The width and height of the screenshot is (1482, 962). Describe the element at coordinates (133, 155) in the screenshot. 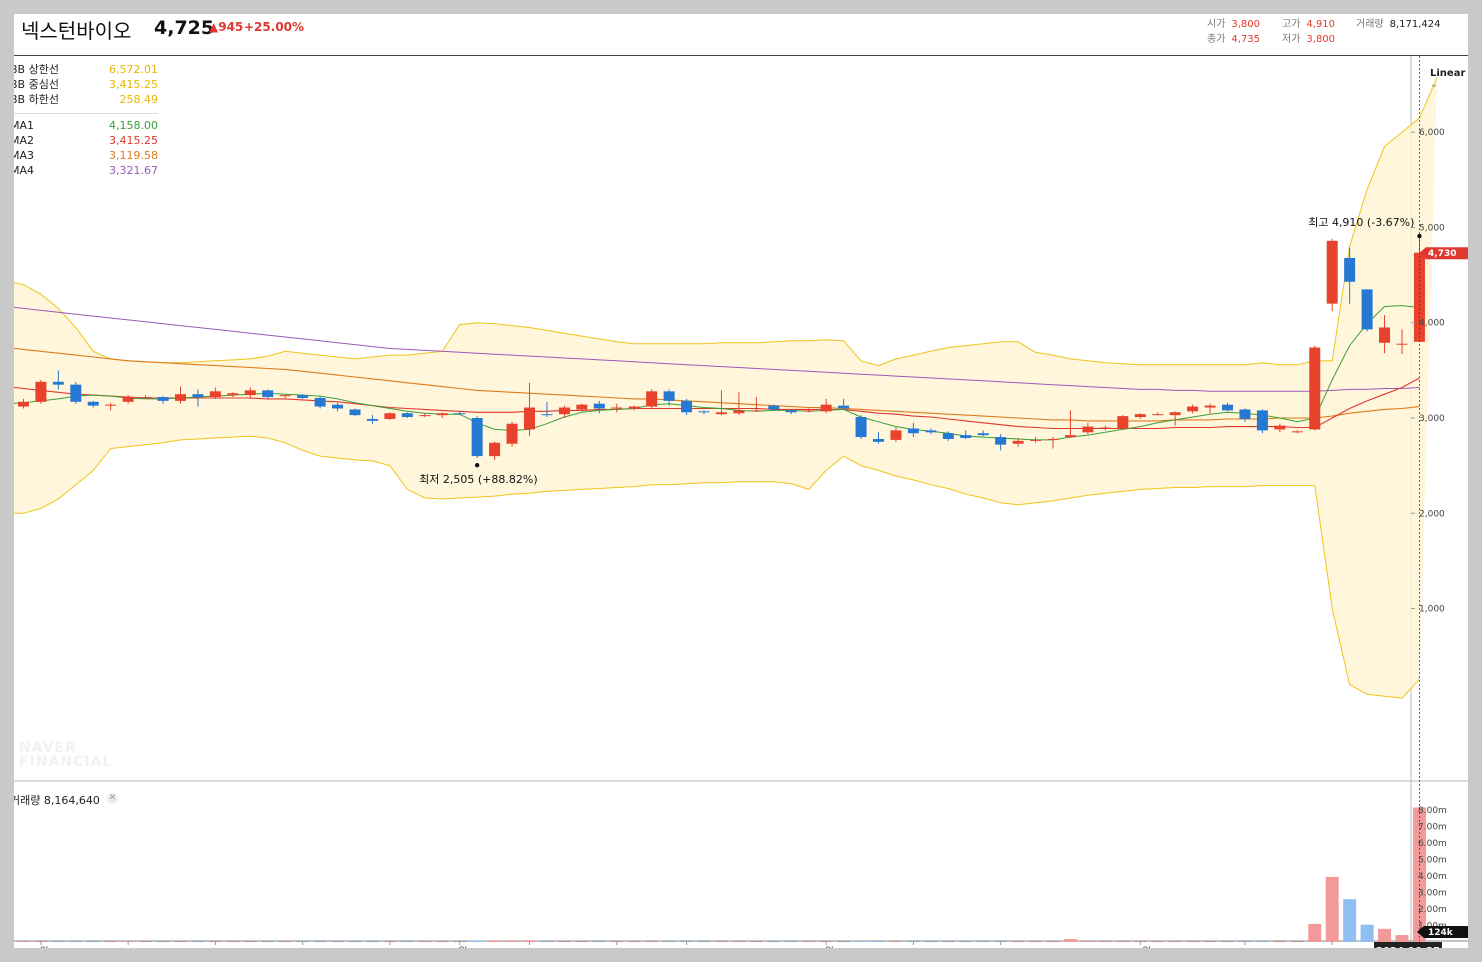

I see `ma3-value: 3,119.58` at that location.